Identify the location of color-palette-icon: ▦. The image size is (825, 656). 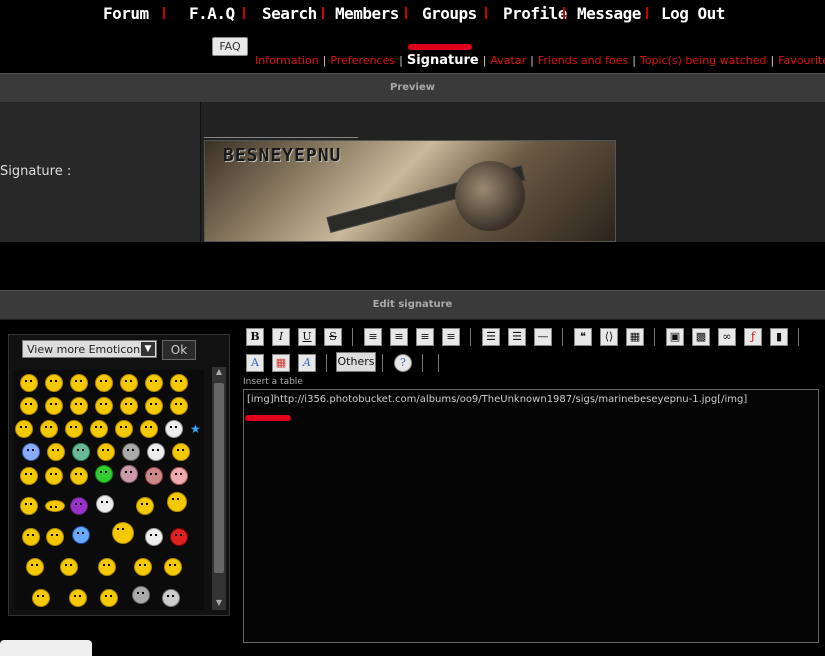
(281, 363).